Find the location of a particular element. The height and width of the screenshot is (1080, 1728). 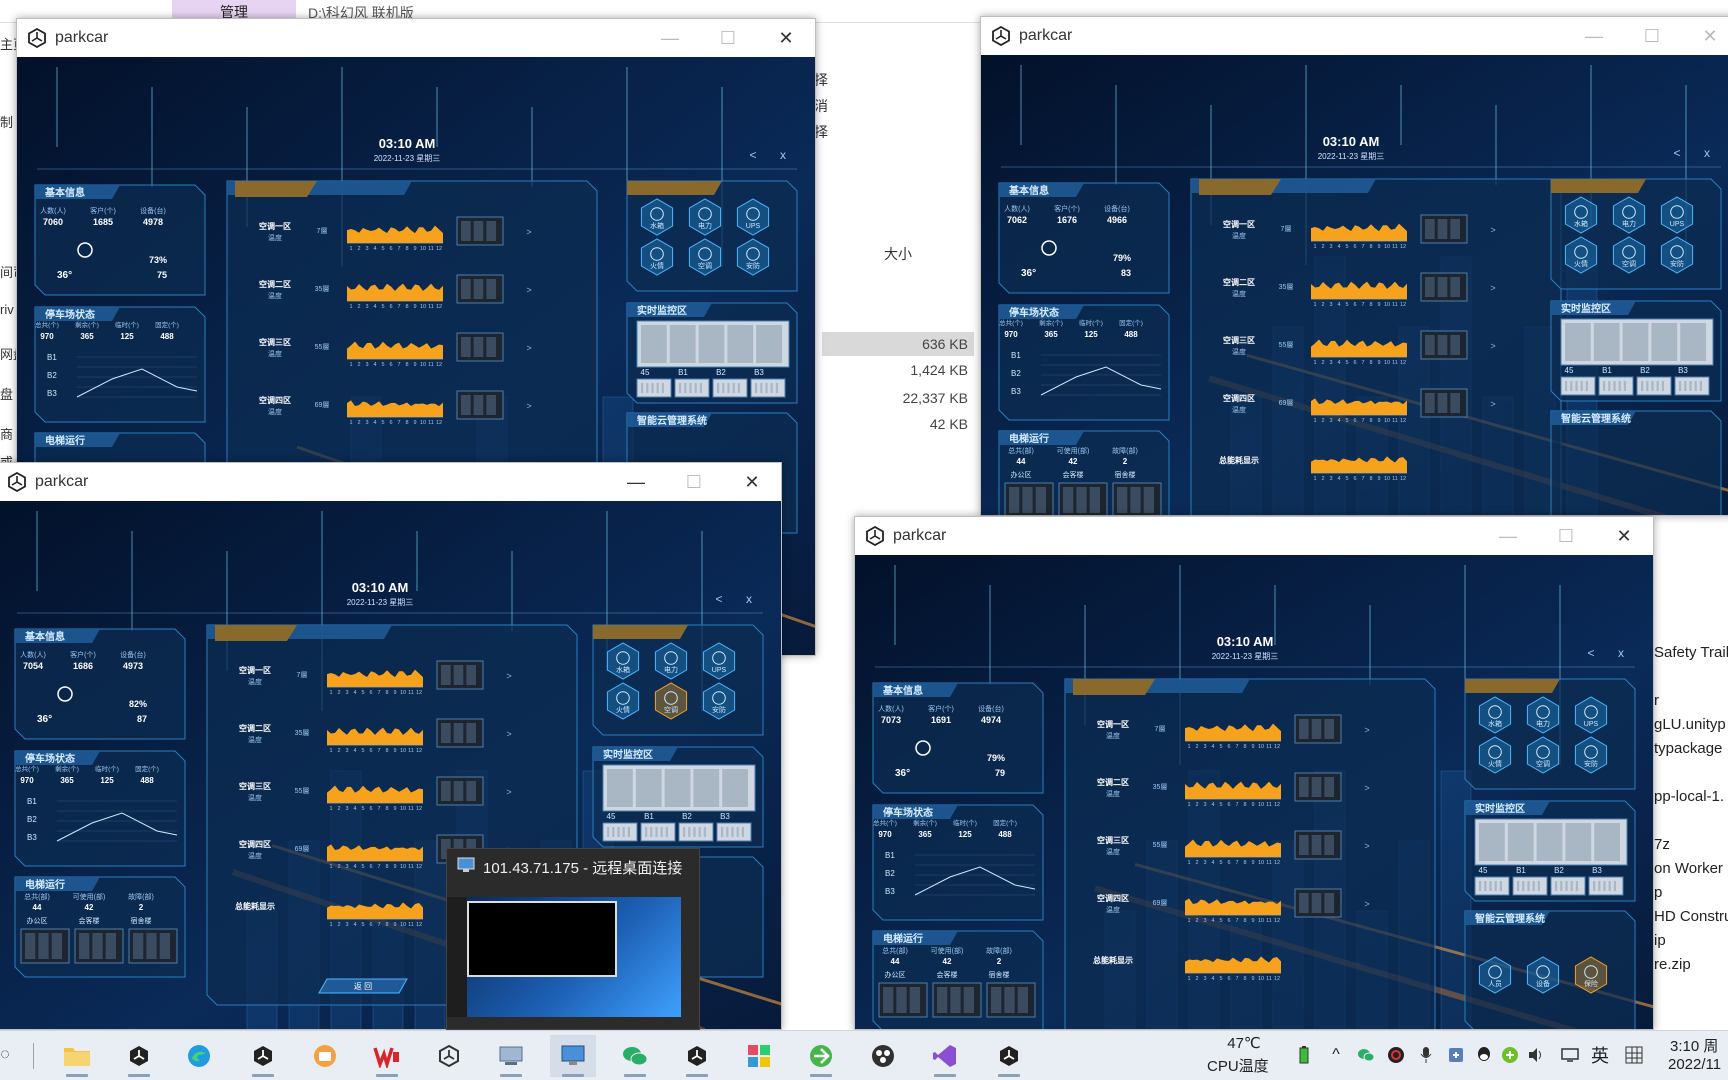

file-size: 636 KB is located at coordinates (898, 344).